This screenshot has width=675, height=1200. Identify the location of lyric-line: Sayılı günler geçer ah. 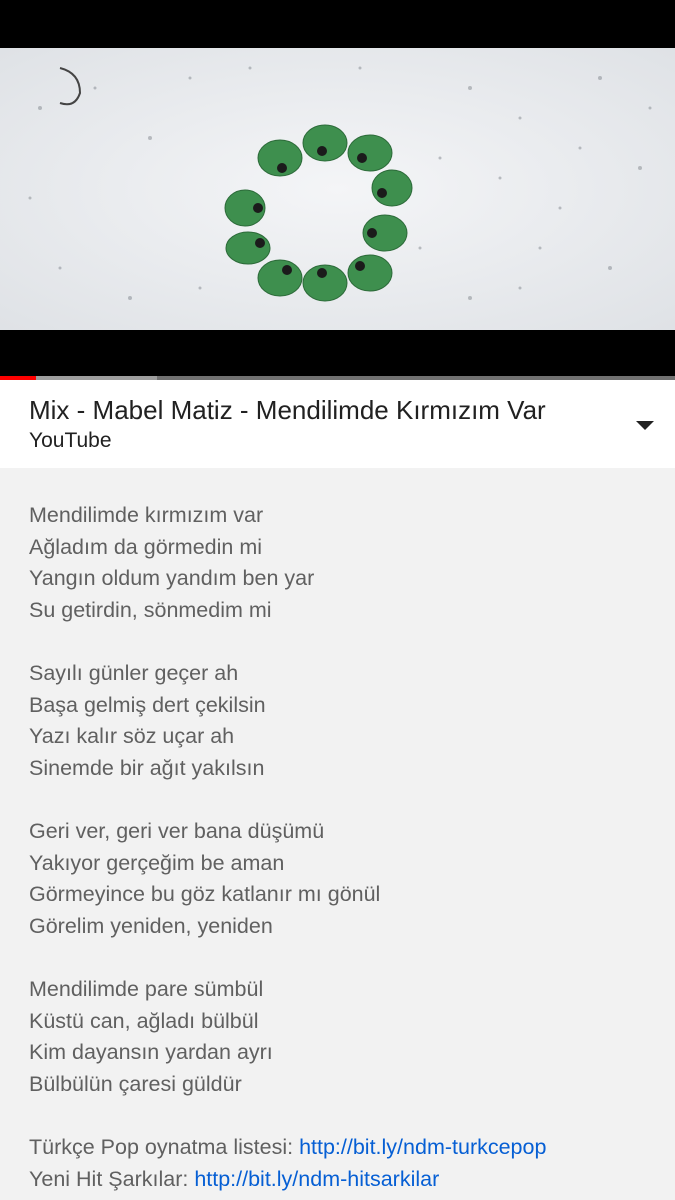
(134, 673).